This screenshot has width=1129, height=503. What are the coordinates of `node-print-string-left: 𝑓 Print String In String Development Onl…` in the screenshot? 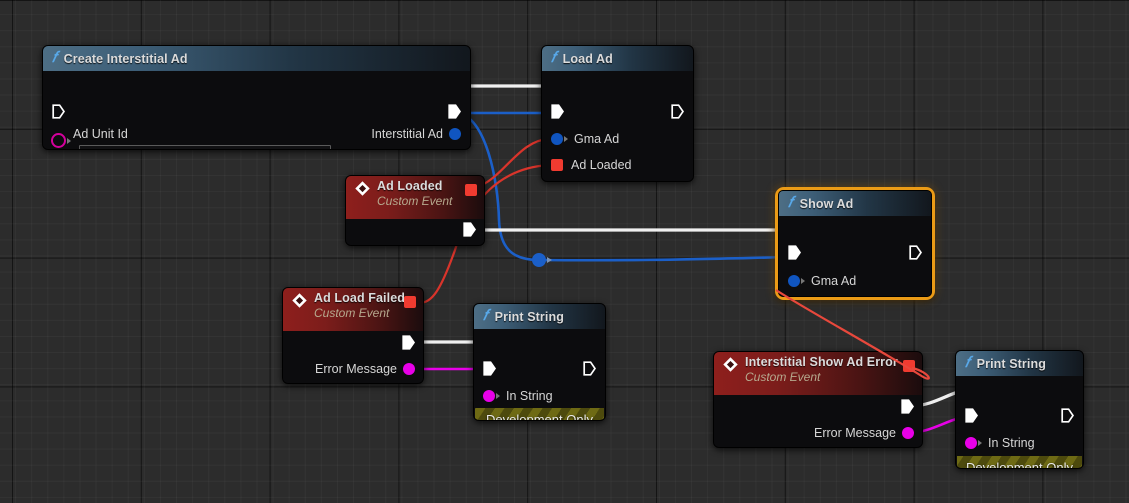 It's located at (539, 362).